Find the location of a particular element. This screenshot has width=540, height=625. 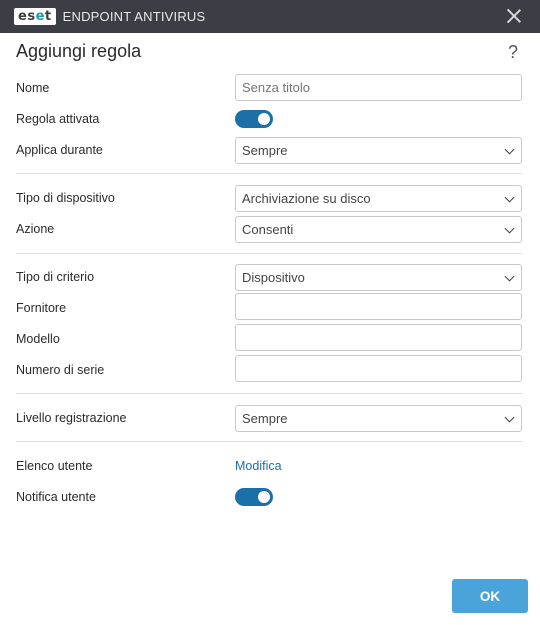

logo-part-t: t is located at coordinates (48, 16).